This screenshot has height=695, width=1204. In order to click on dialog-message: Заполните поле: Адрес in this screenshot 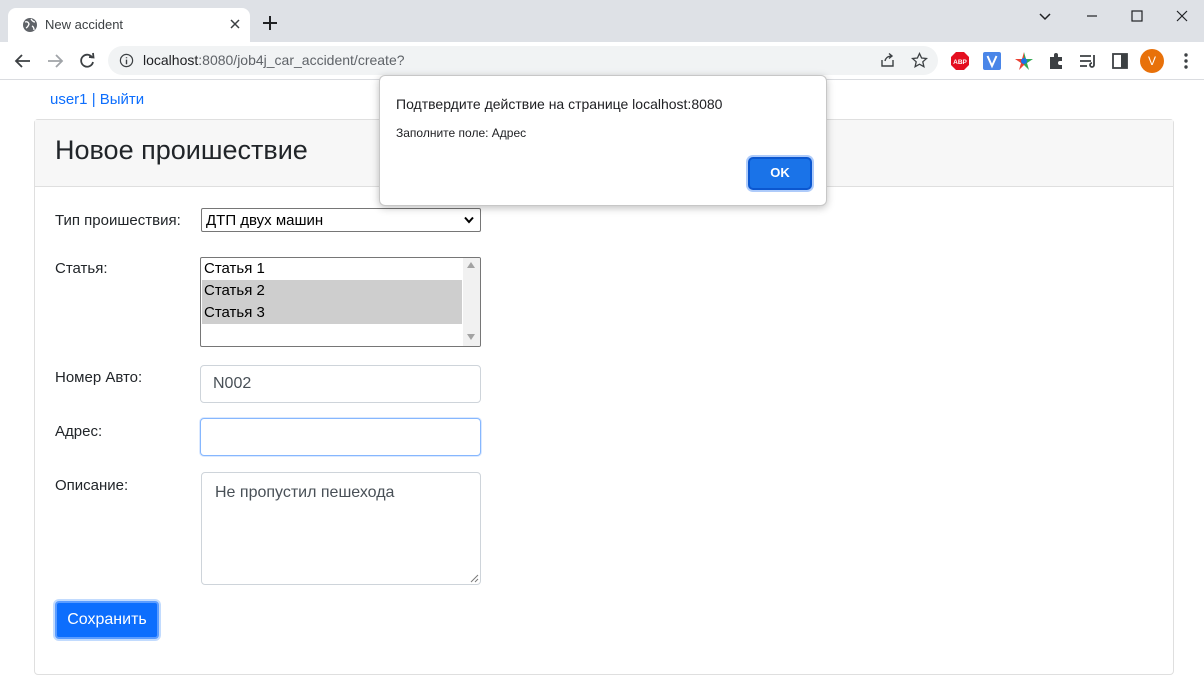, I will do `click(461, 133)`.